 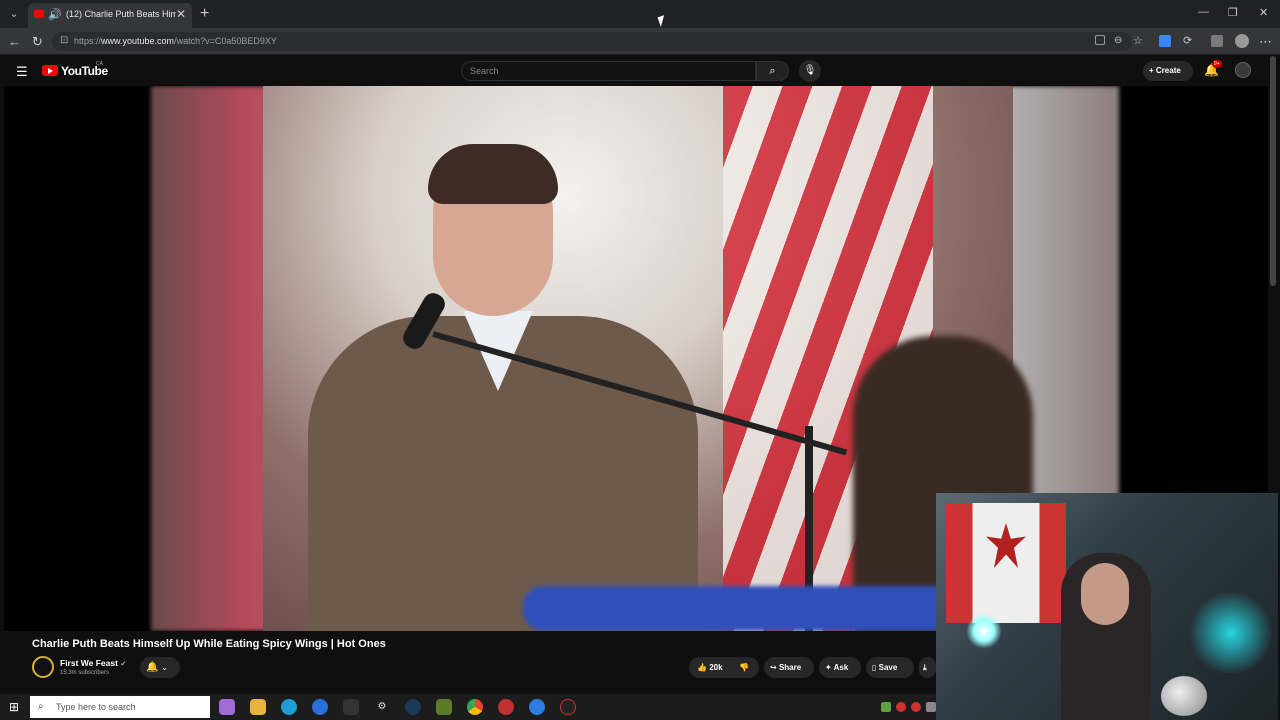 What do you see at coordinates (1265, 42) in the screenshot?
I see `more-menu-icon: ⋯` at bounding box center [1265, 42].